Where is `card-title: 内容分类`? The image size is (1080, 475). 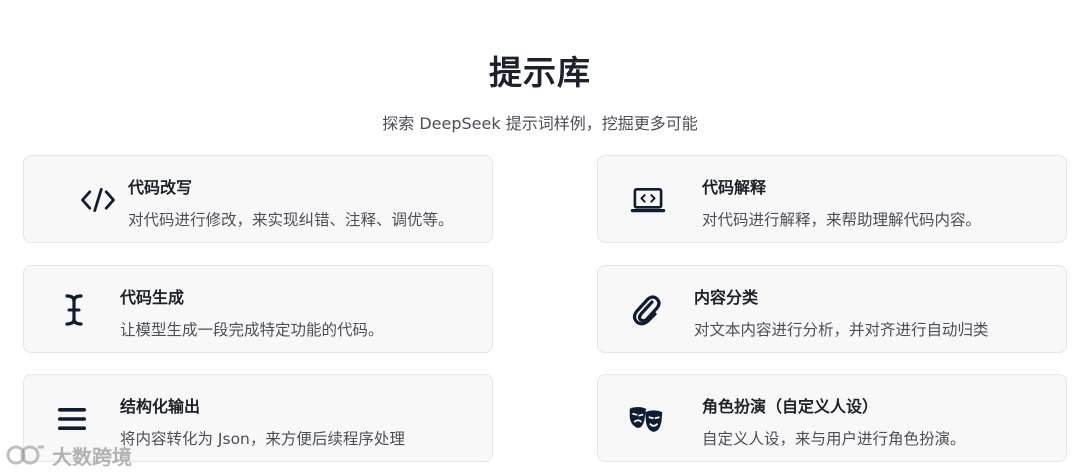
card-title: 内容分类 is located at coordinates (726, 297).